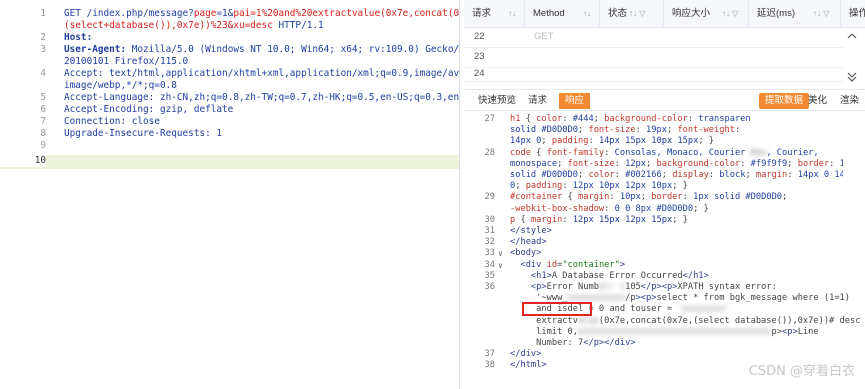 The image size is (865, 389). Describe the element at coordinates (497, 101) in the screenshot. I see `tab-quick-preview: 快速预览` at that location.